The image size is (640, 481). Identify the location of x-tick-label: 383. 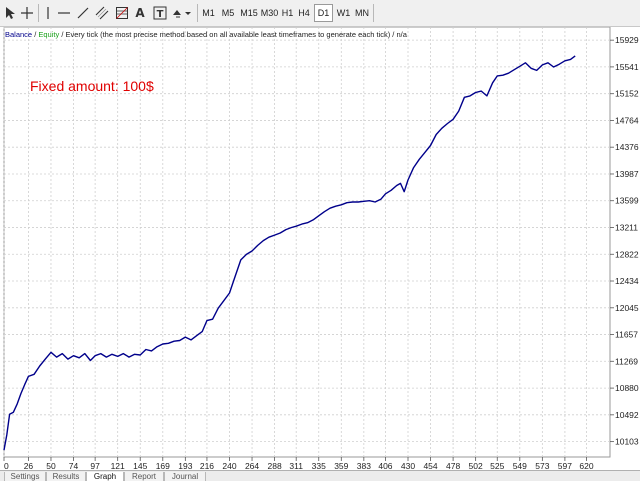
(364, 465).